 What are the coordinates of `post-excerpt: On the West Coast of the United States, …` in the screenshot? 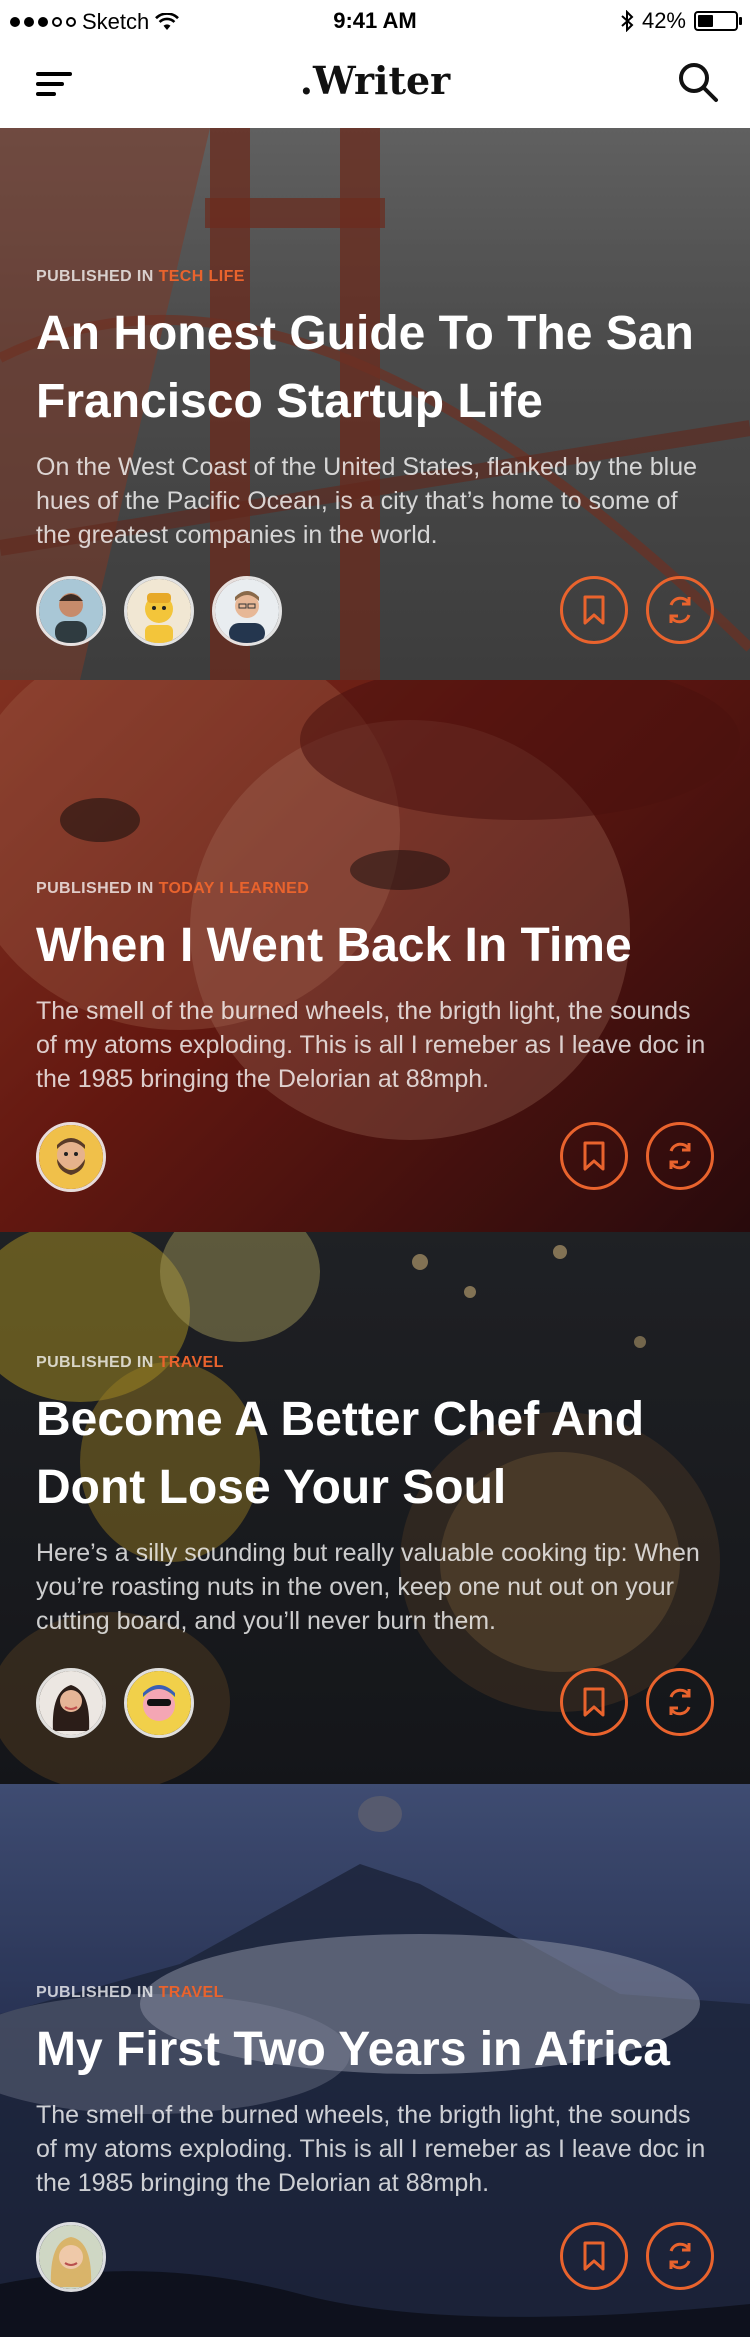 It's located at (367, 501).